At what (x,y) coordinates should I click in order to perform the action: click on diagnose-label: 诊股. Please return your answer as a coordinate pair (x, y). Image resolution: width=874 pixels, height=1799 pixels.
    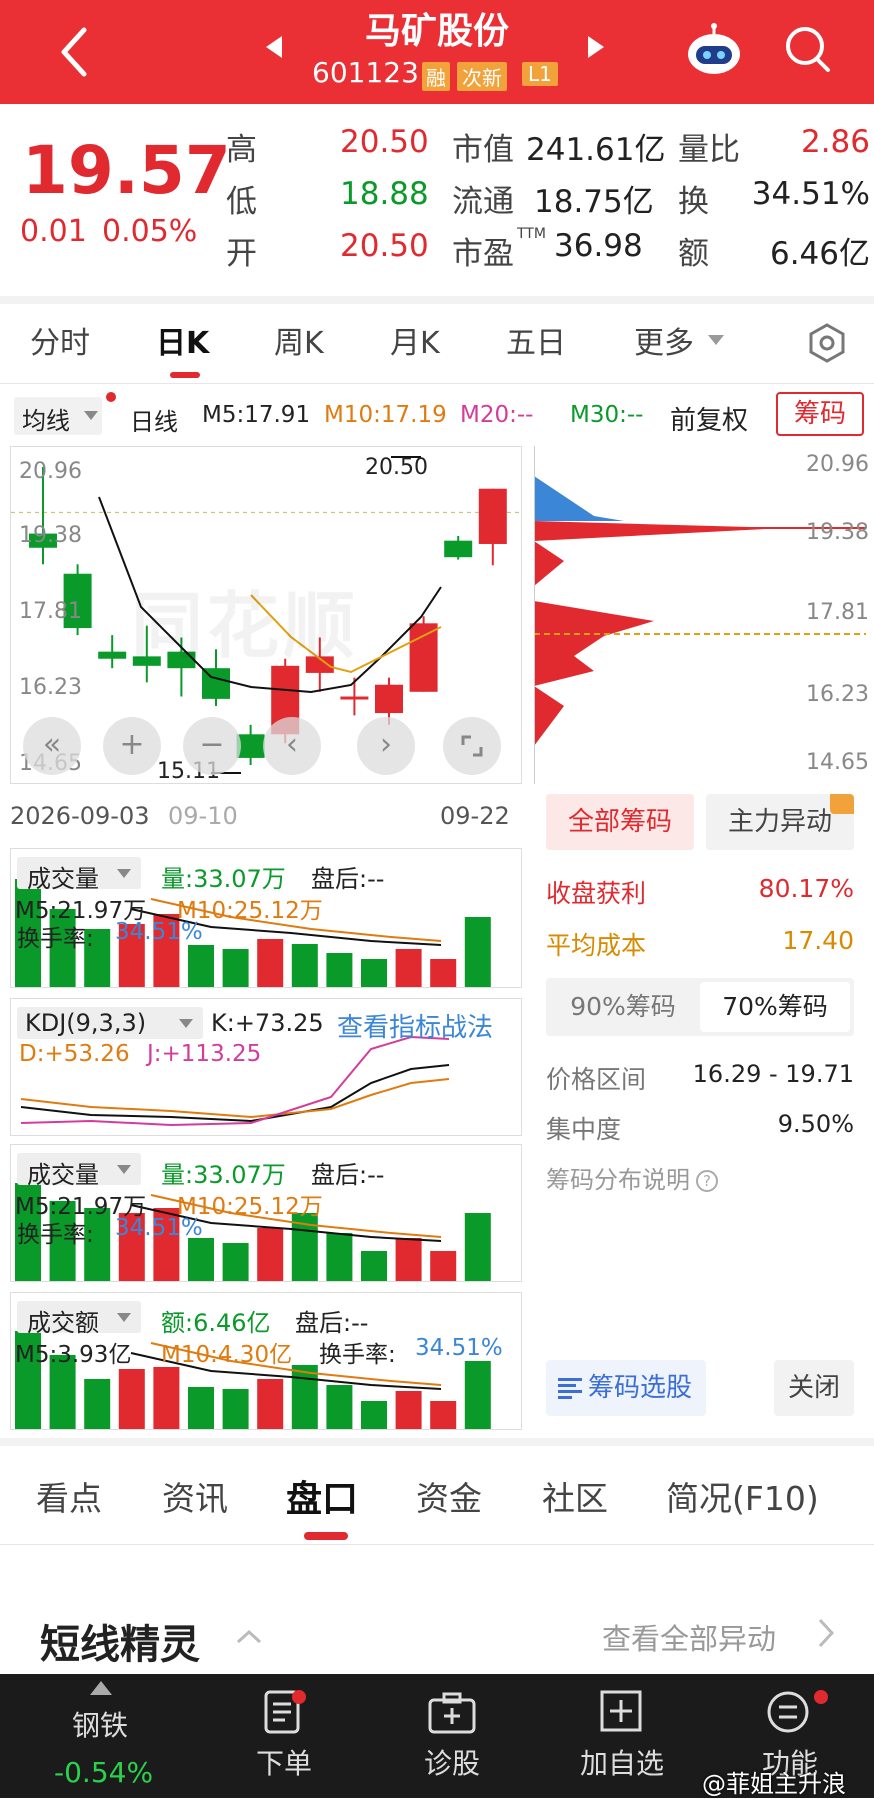
    Looking at the image, I should click on (452, 1762).